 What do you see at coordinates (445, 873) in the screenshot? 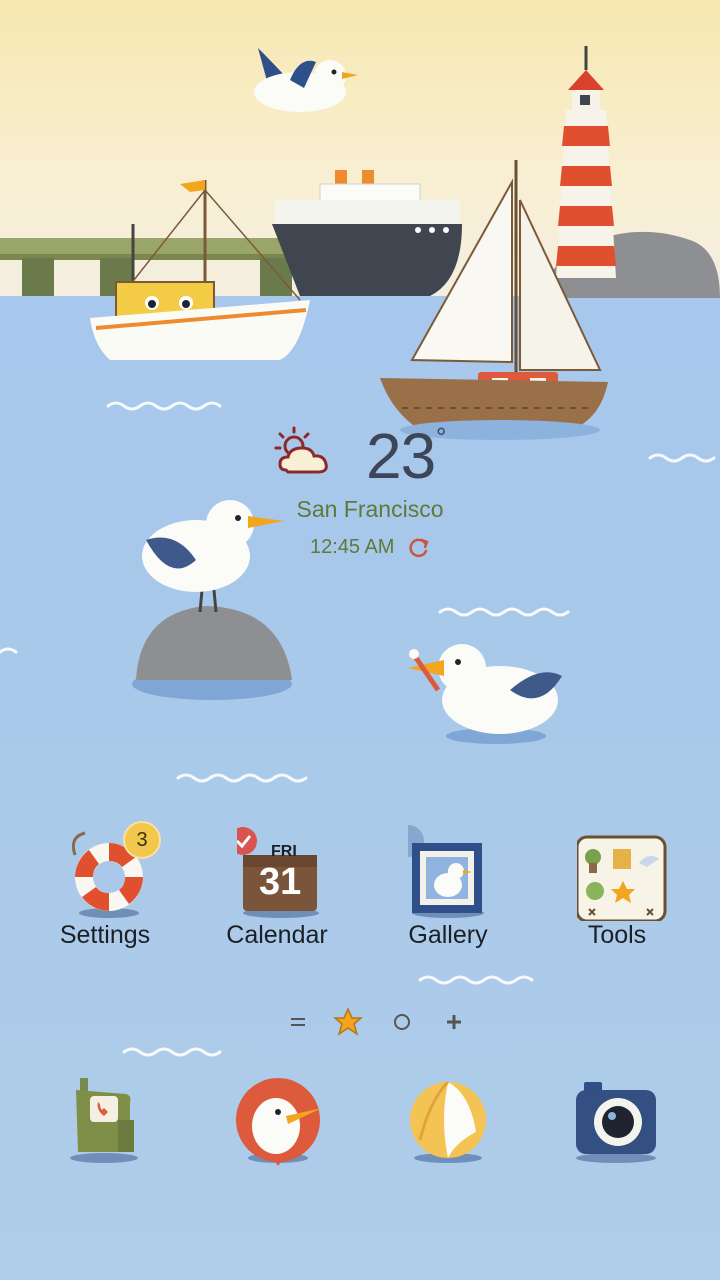
I see `gallery-seagull-icon` at bounding box center [445, 873].